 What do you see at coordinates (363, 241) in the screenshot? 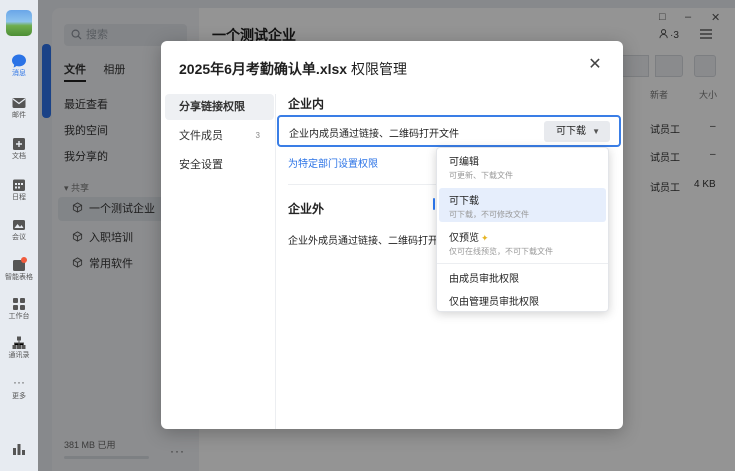
I see `external-link-text: 企业外成员通过链接、二维码打开` at bounding box center [363, 241].